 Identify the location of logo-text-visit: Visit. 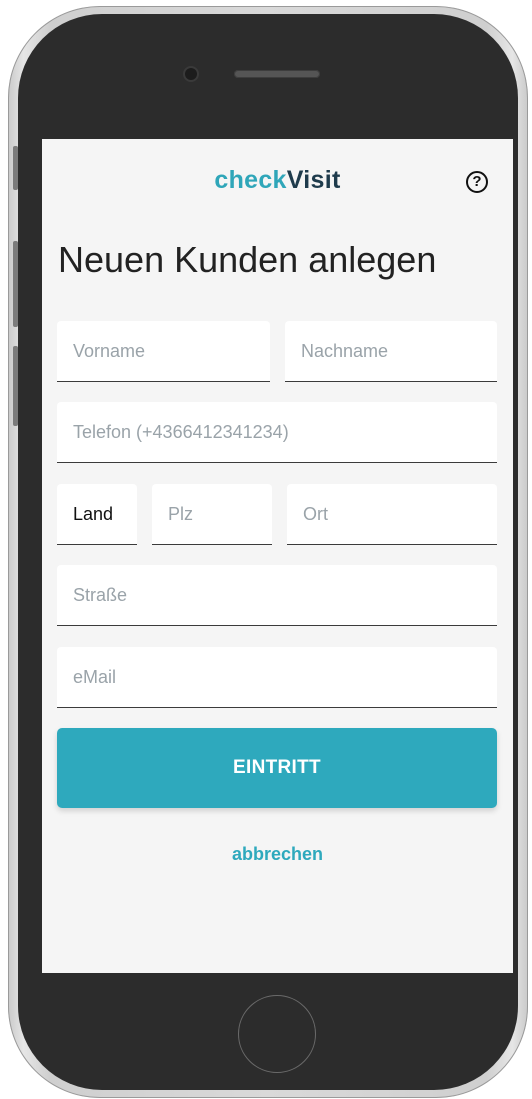
(313, 180).